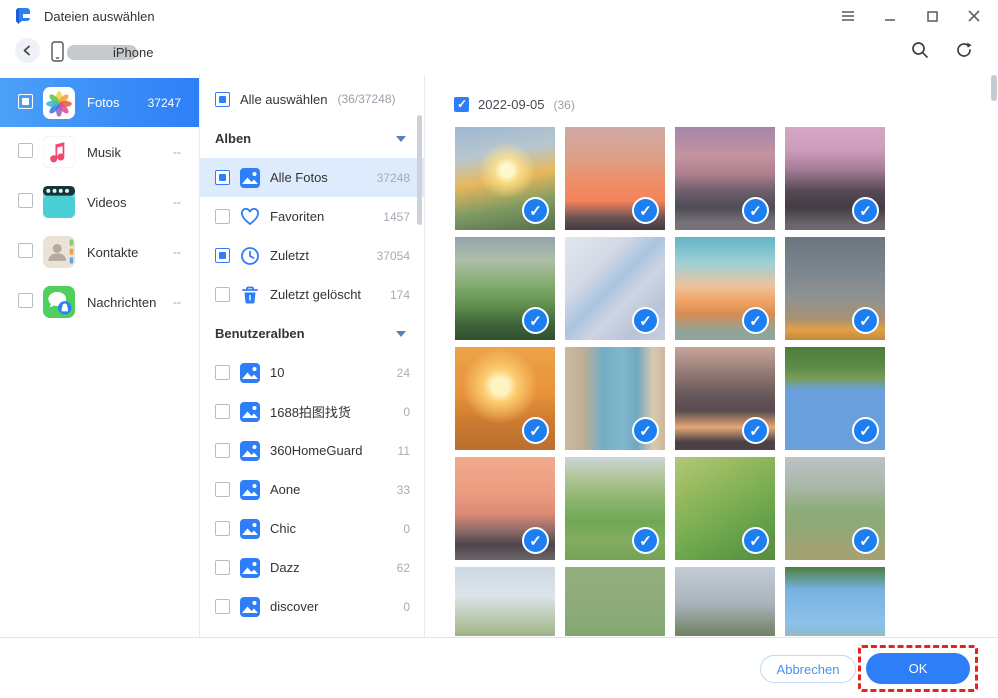  Describe the element at coordinates (835, 398) in the screenshot. I see `photo-thumbnail-inverted-trees-blue-sky: ✓` at that location.